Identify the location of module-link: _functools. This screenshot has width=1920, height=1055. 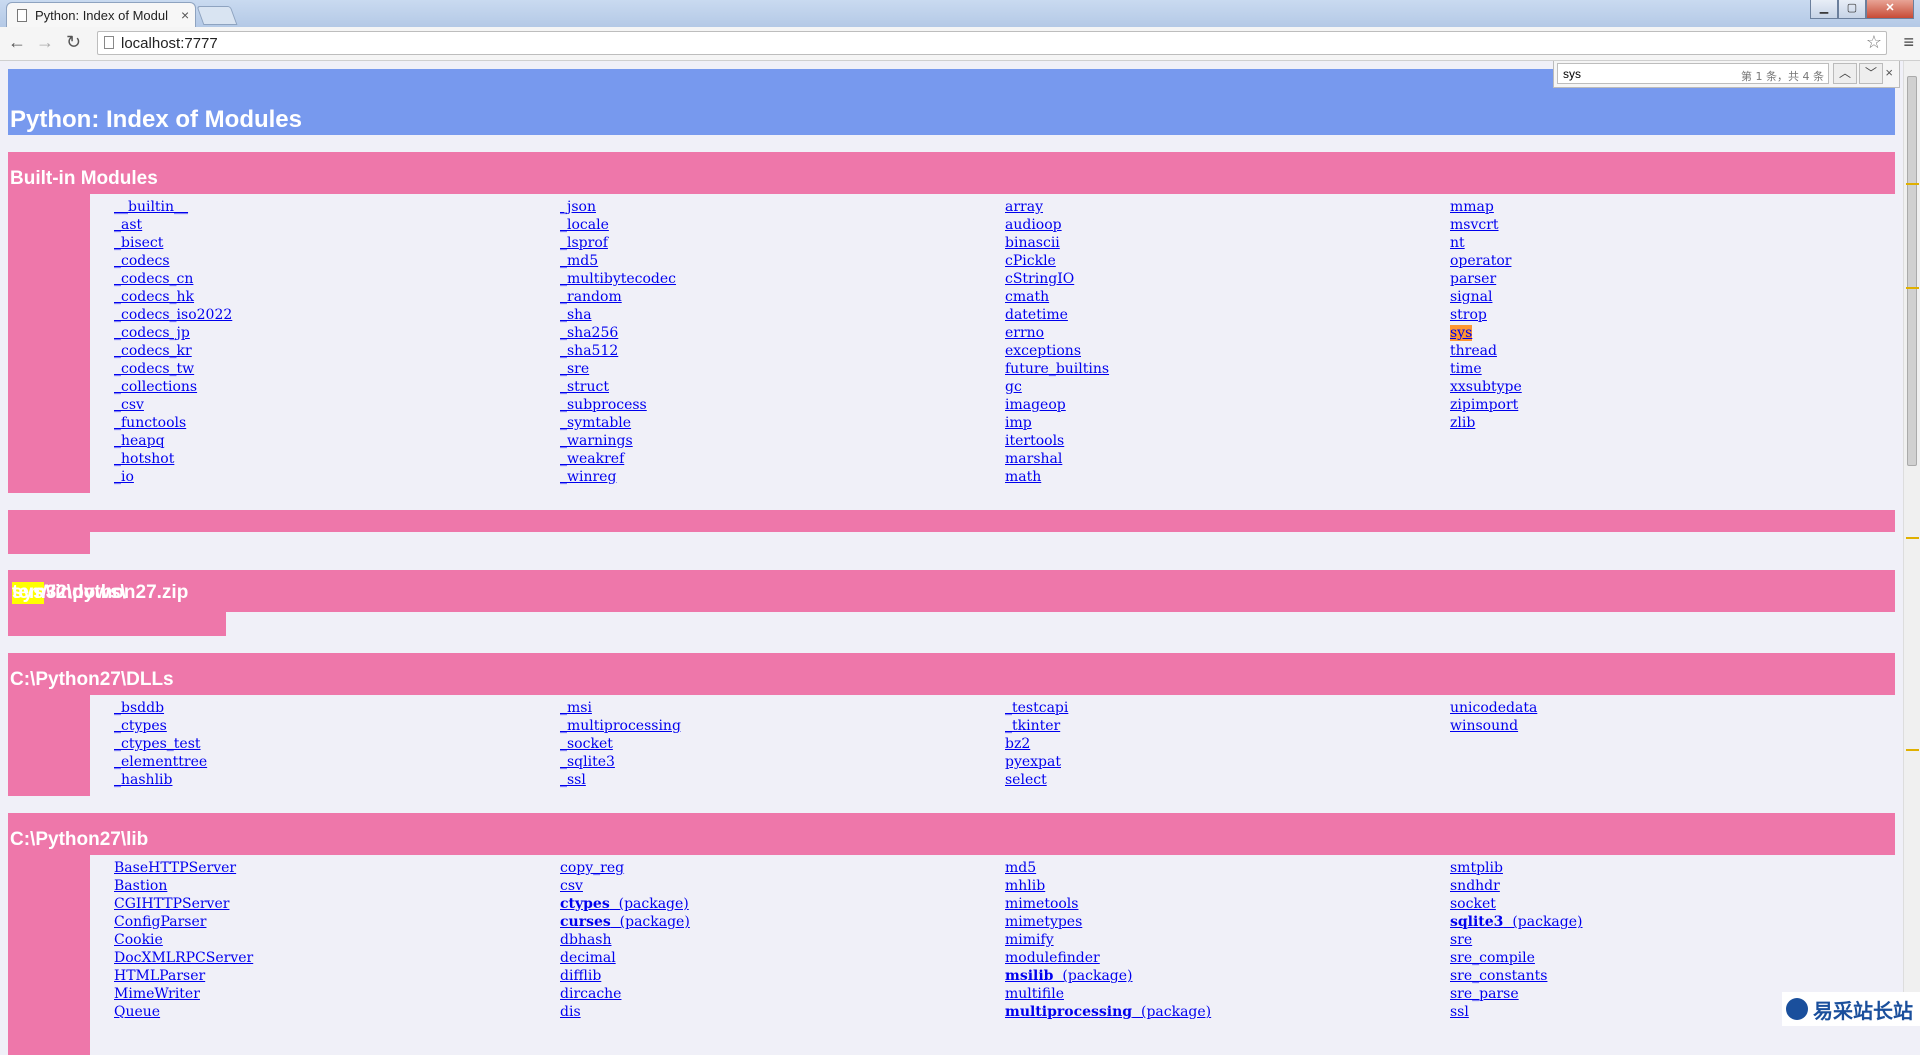
(173, 423).